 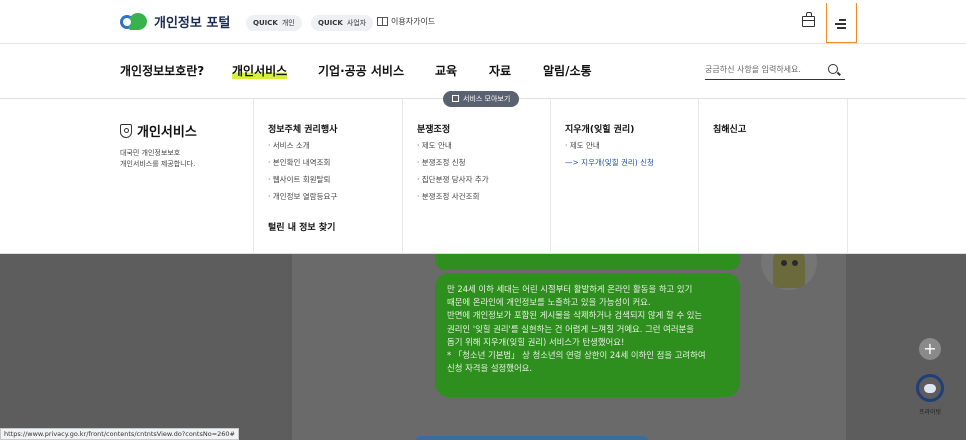 What do you see at coordinates (617, 162) in the screenshot?
I see `menu-item-label: 지우개(잊힐 권리) 신청` at bounding box center [617, 162].